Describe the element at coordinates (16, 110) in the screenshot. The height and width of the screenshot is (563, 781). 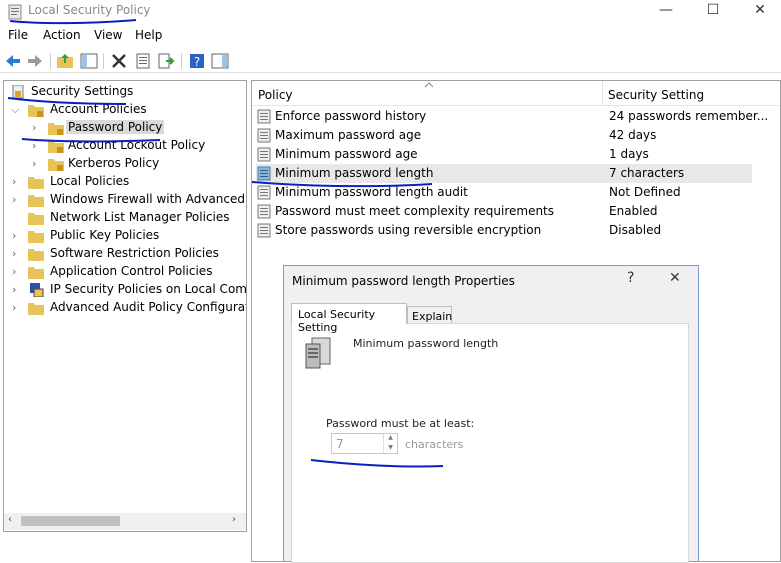
I see `chevron-down-icon: ⌵` at that location.